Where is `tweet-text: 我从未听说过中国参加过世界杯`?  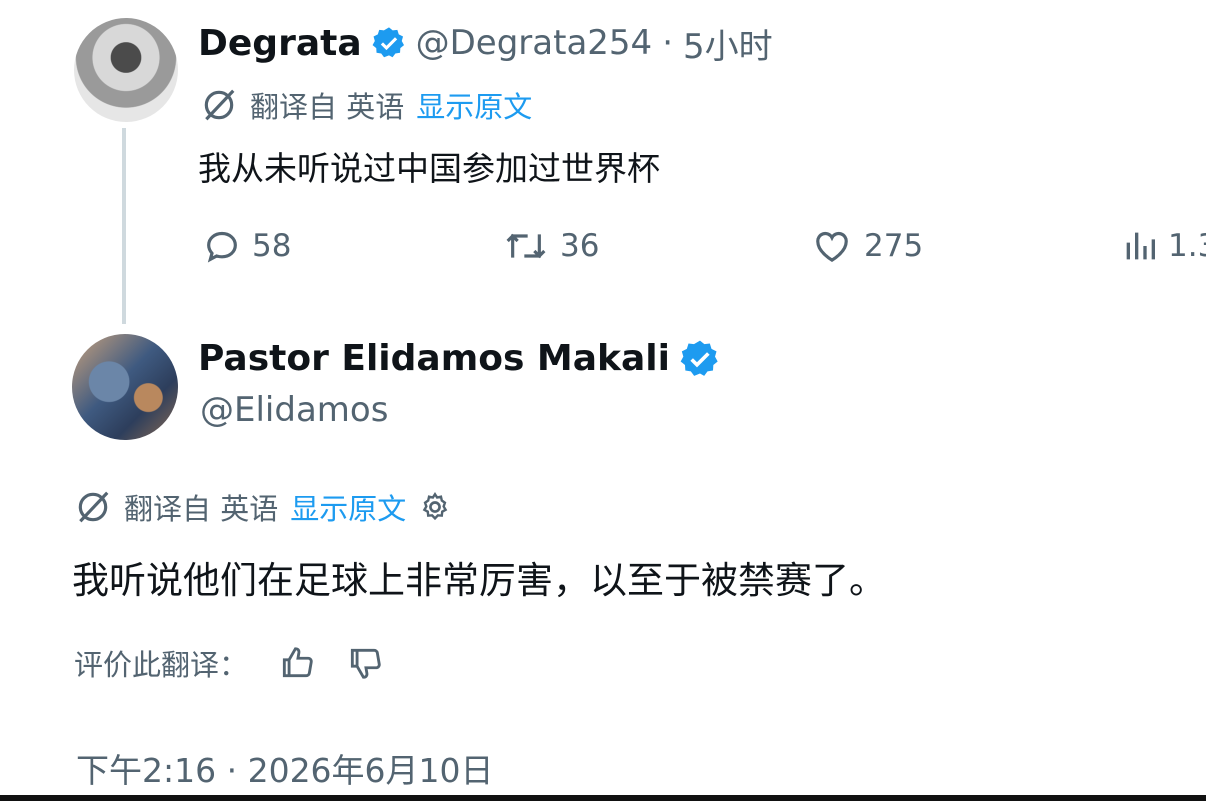
tweet-text: 我从未听说过中国参加过世界杯 is located at coordinates (429, 168).